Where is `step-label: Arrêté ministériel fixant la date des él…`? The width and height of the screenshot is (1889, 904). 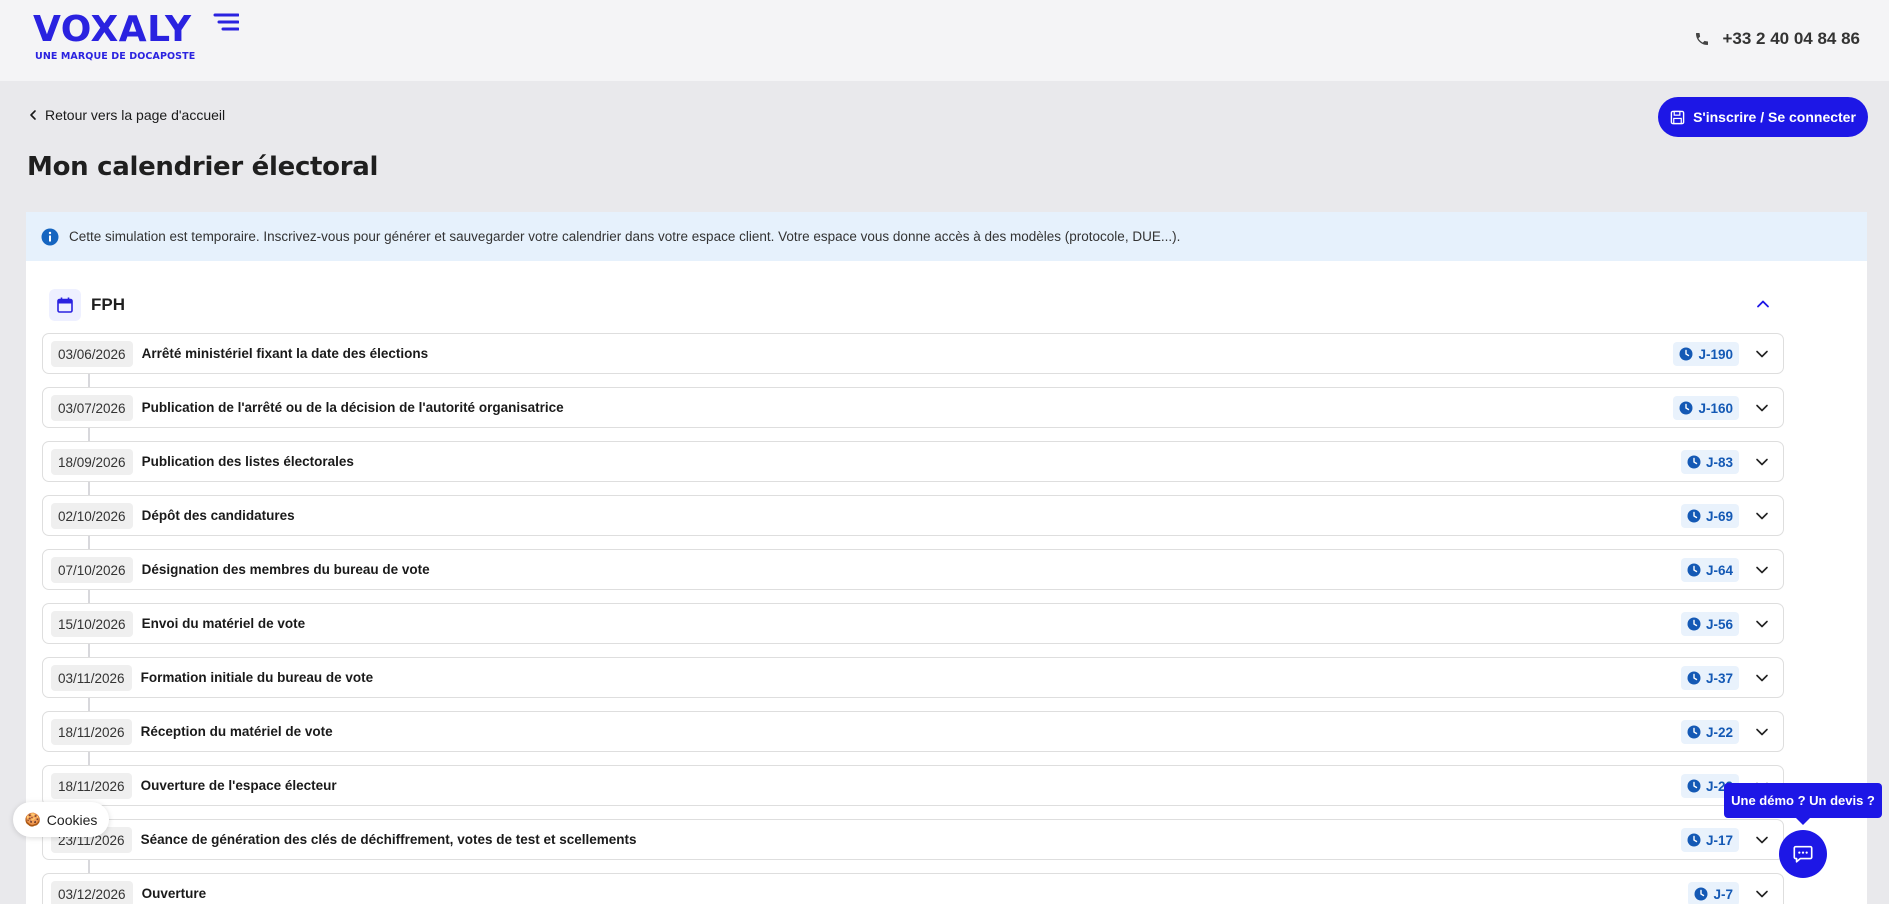 step-label: Arrêté ministériel fixant la date des él… is located at coordinates (285, 353).